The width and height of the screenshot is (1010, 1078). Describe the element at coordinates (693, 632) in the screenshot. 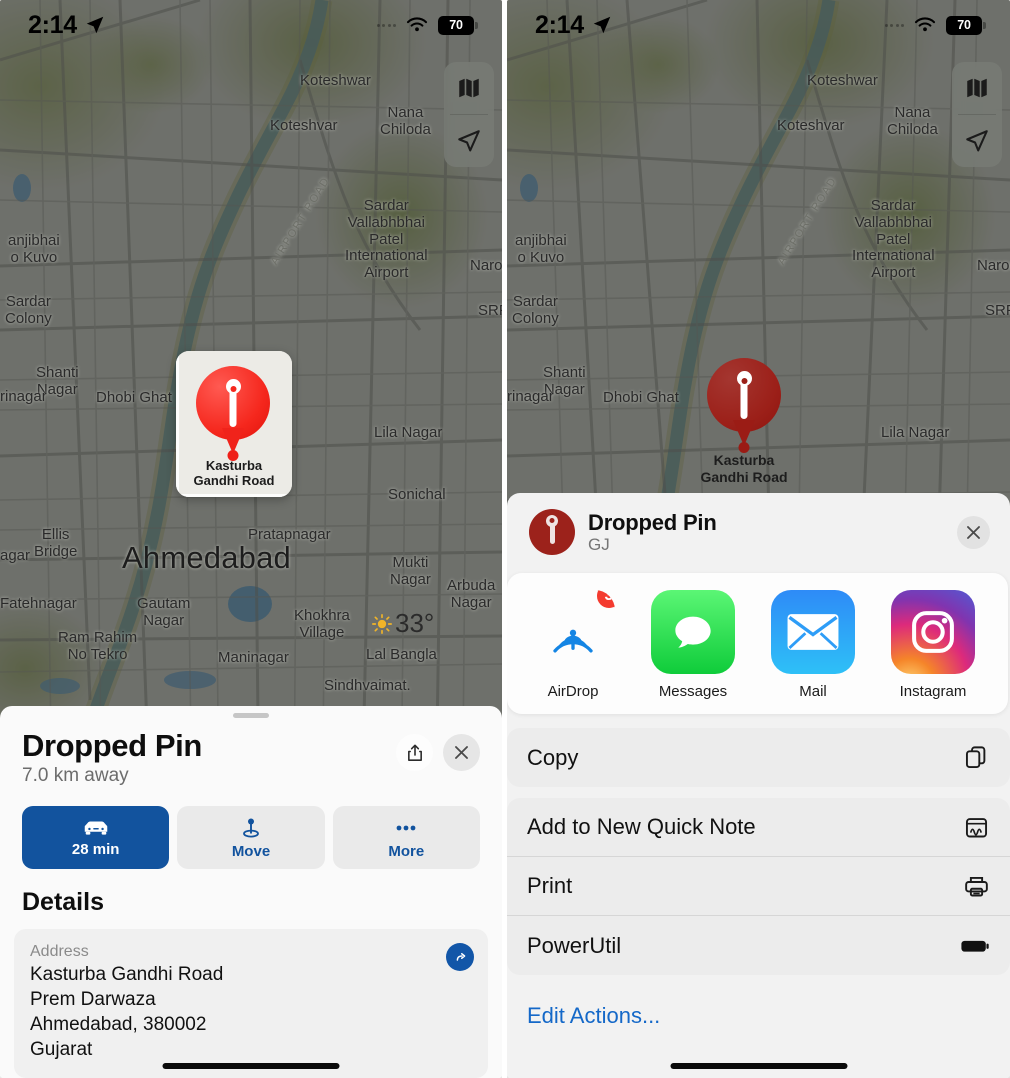

I see `messages-icon` at that location.